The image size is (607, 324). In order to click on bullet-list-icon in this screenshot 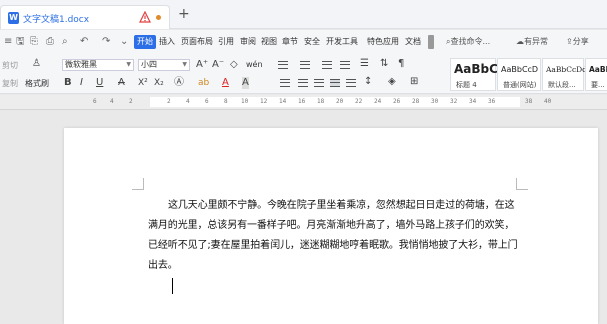, I will do `click(283, 65)`.